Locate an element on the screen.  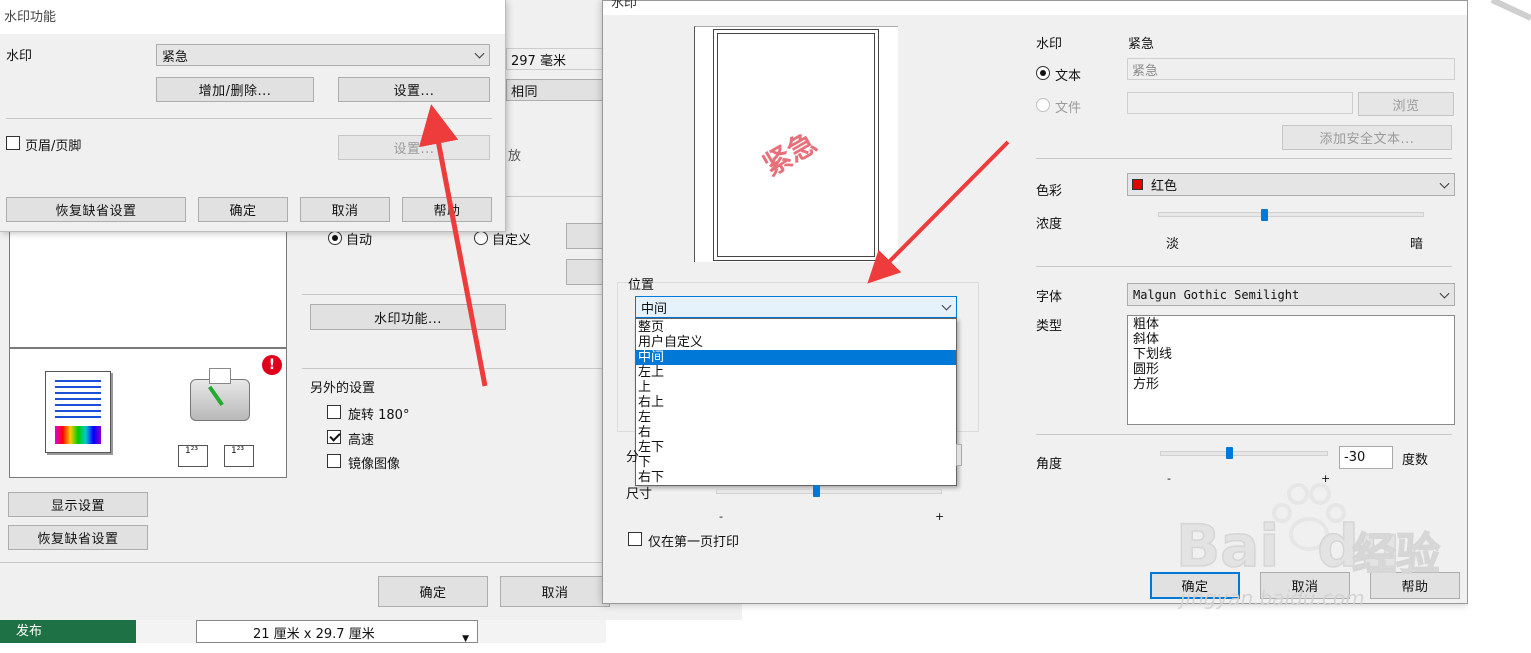
chevron-down-icon is located at coordinates (1444, 183).